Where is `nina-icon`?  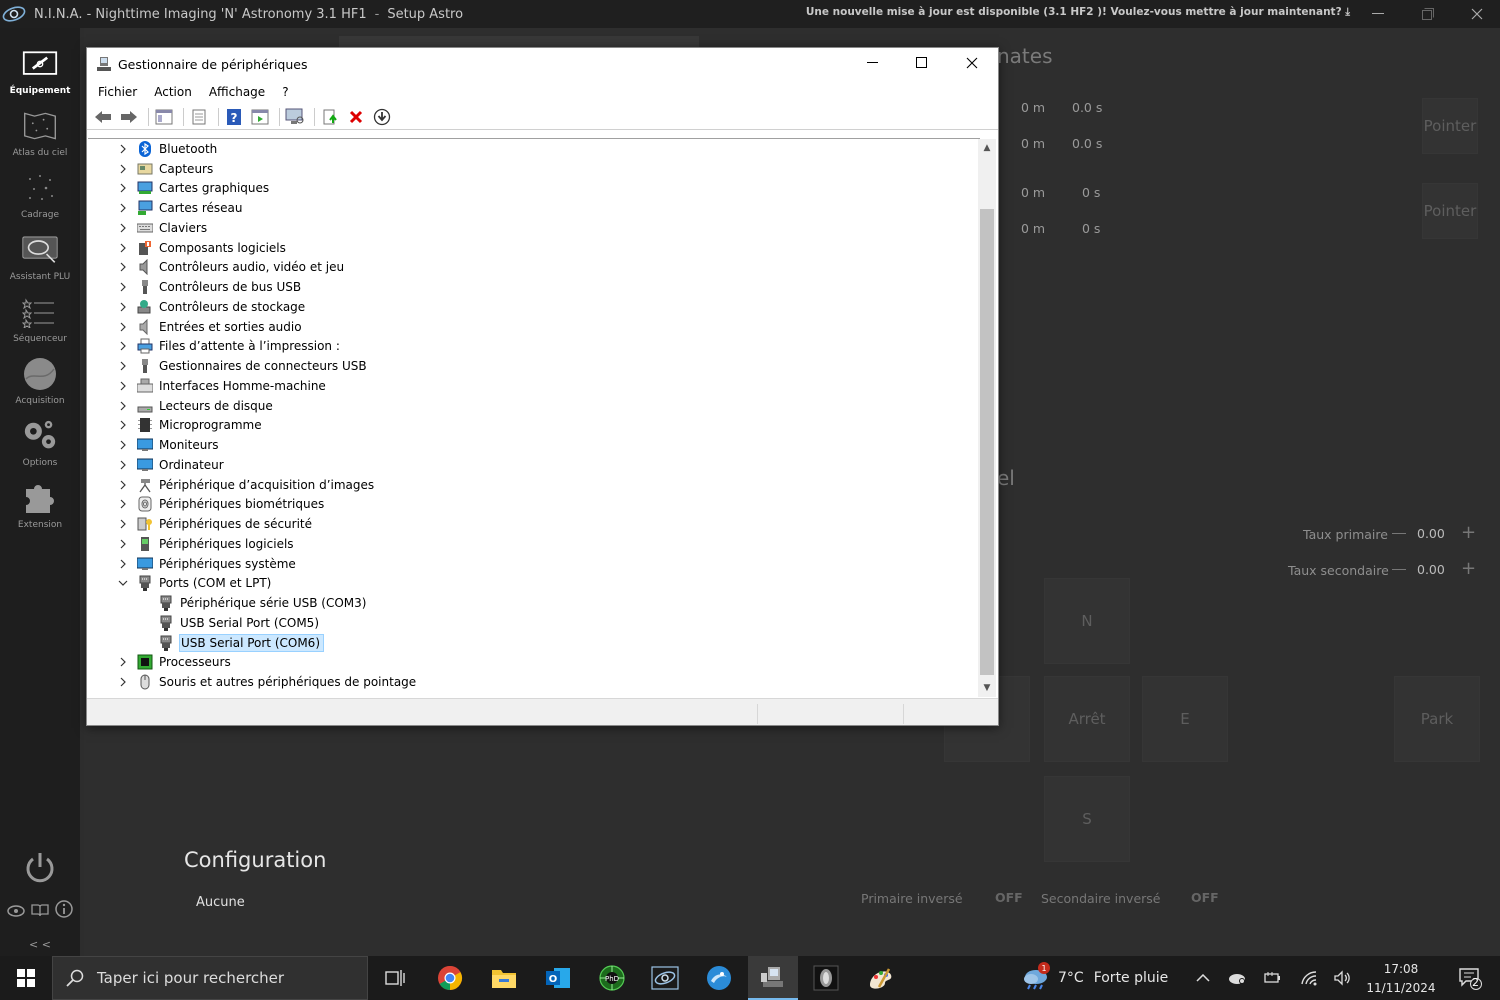 nina-icon is located at coordinates (665, 978).